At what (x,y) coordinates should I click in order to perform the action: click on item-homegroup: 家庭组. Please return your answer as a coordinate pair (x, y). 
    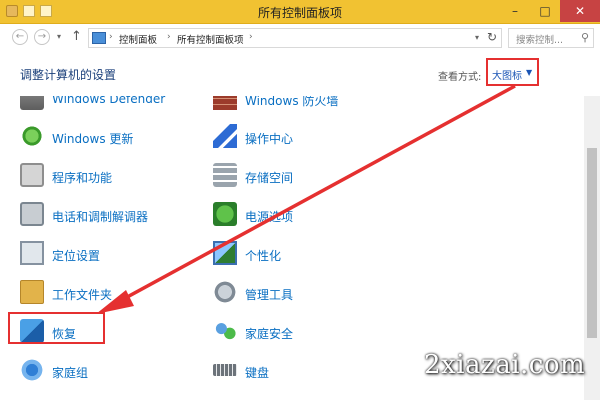
    Looking at the image, I should click on (115, 371).